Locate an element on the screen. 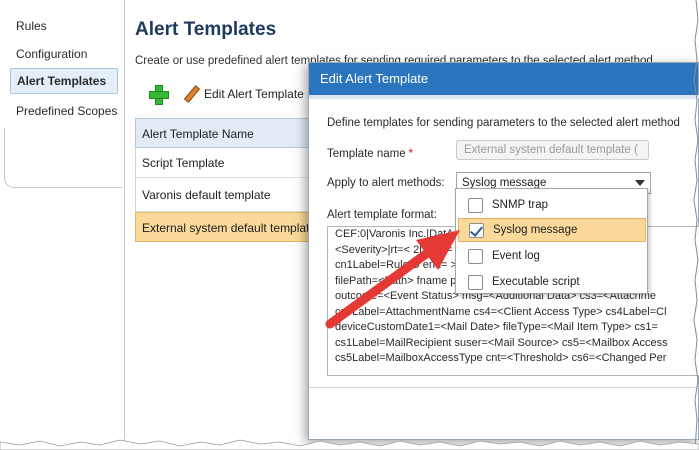 This screenshot has width=699, height=450. edit-alert-template-button: Edit Alert Template is located at coordinates (243, 94).